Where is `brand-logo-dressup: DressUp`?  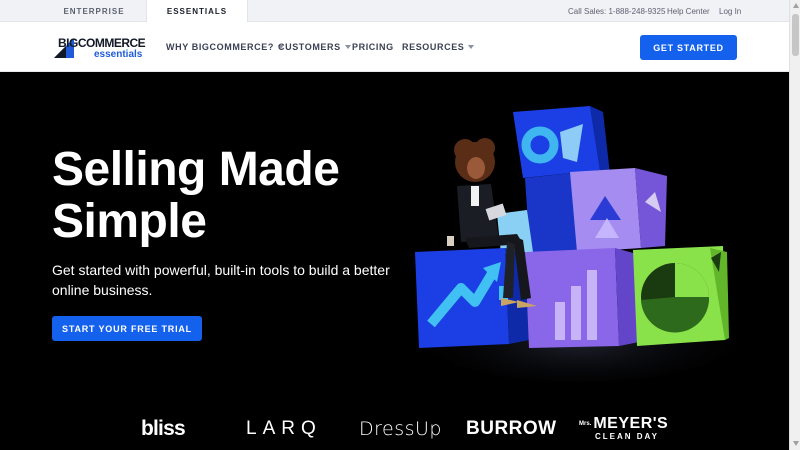 brand-logo-dressup: DressUp is located at coordinates (400, 429).